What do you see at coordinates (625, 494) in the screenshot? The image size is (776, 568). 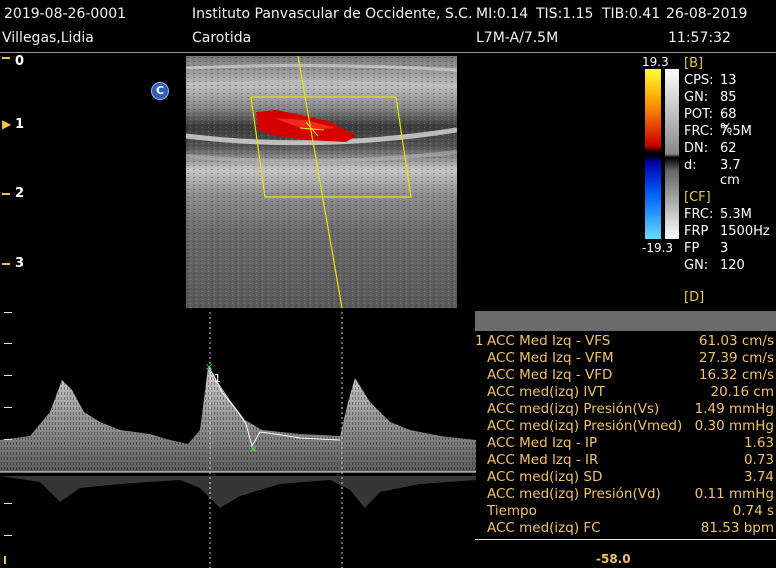 I see `measurement-row: ACC med(izq) Presión(Vd) 0.11 mmHg` at bounding box center [625, 494].